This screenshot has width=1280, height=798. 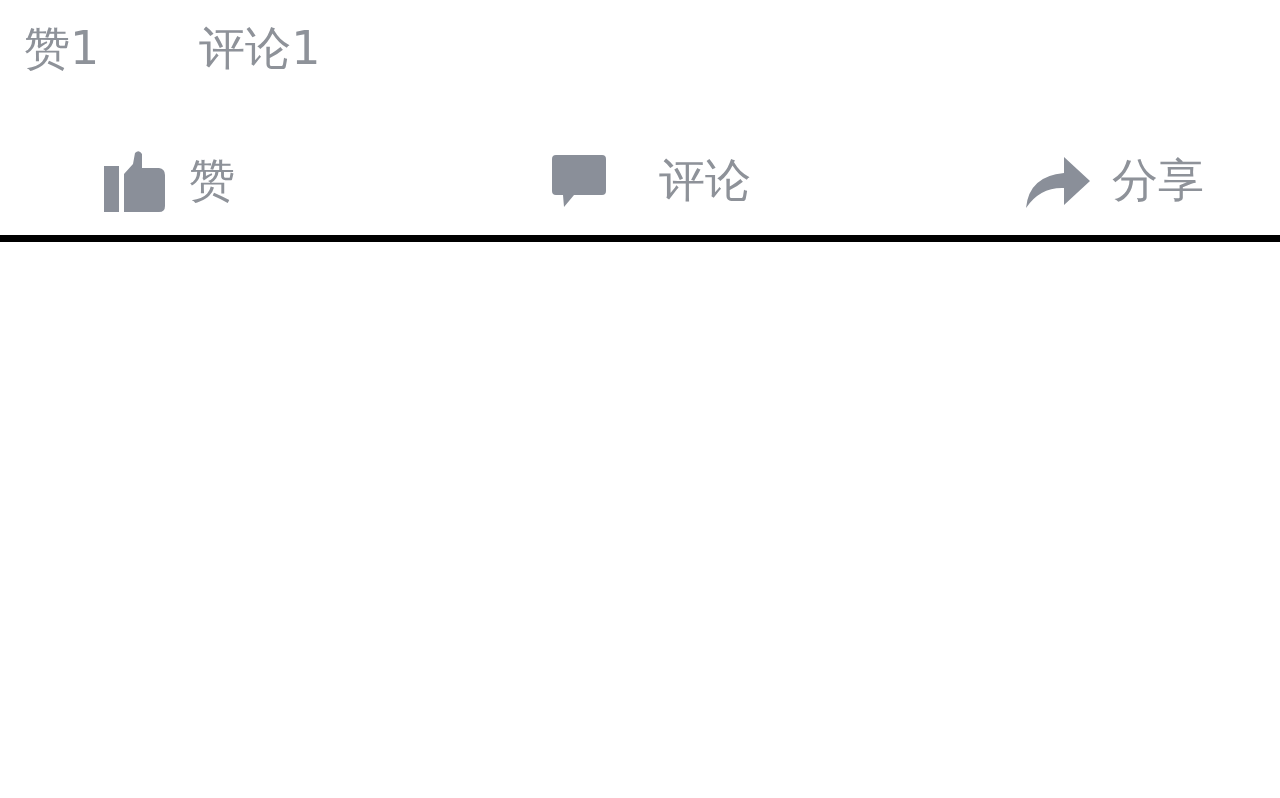 I want to click on stat-count: 赞1, so click(x=62, y=48).